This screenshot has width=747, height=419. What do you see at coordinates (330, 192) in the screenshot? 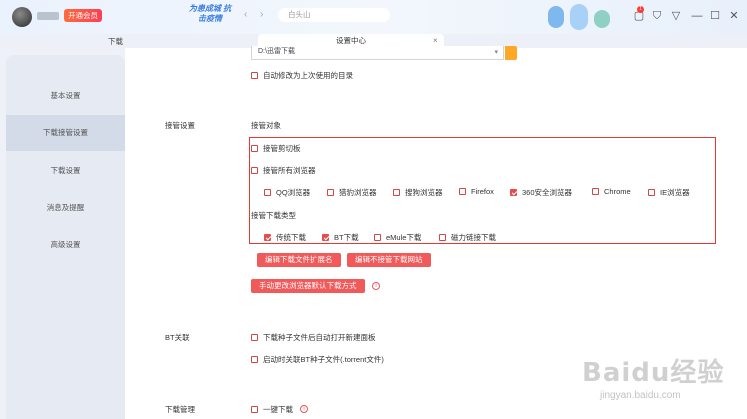
I see `browser-checkbox-liebao` at bounding box center [330, 192].